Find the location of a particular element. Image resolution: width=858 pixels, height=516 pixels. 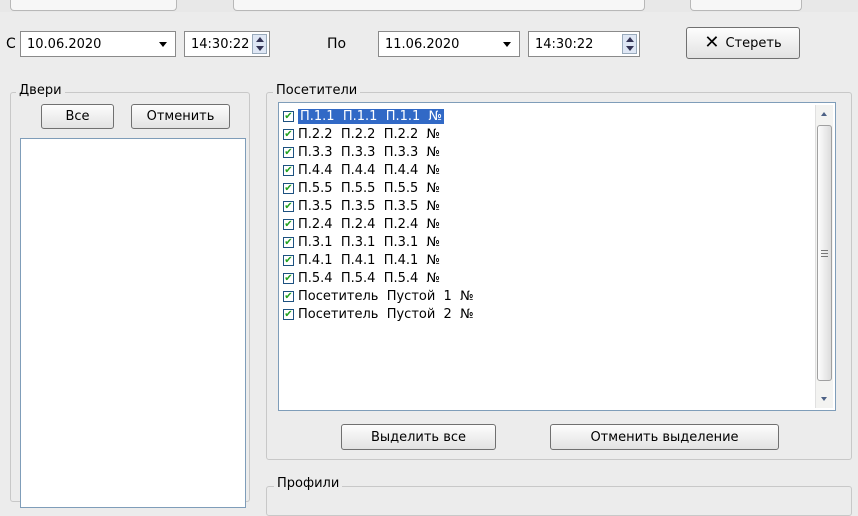

doors-cancel-button: Отменить is located at coordinates (180, 116).